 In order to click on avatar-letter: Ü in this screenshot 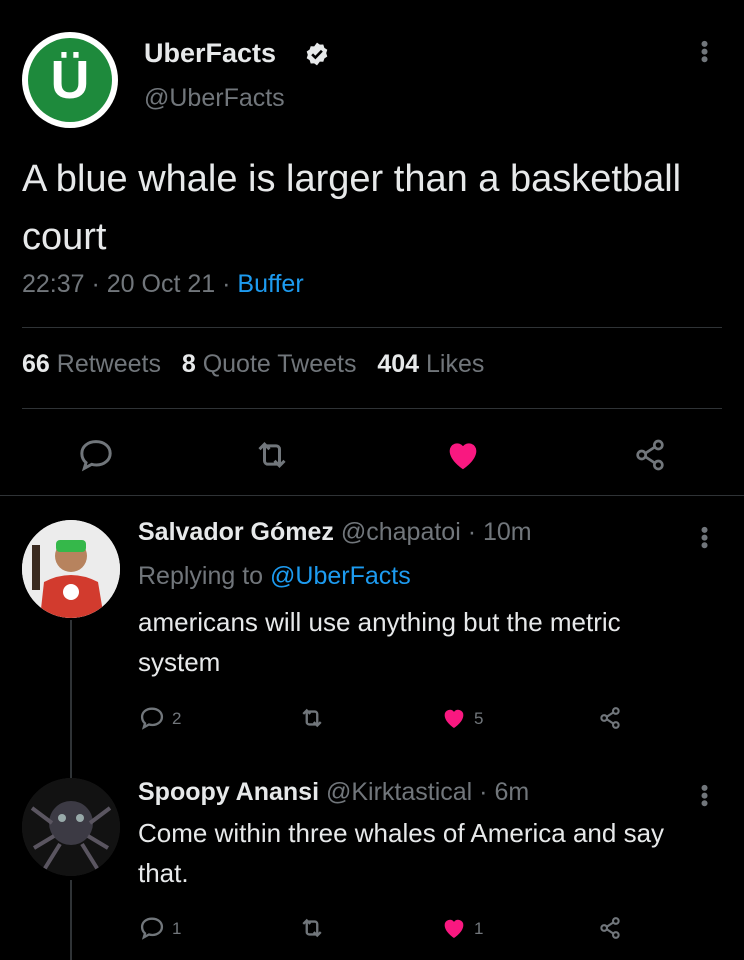, I will do `click(70, 80)`.